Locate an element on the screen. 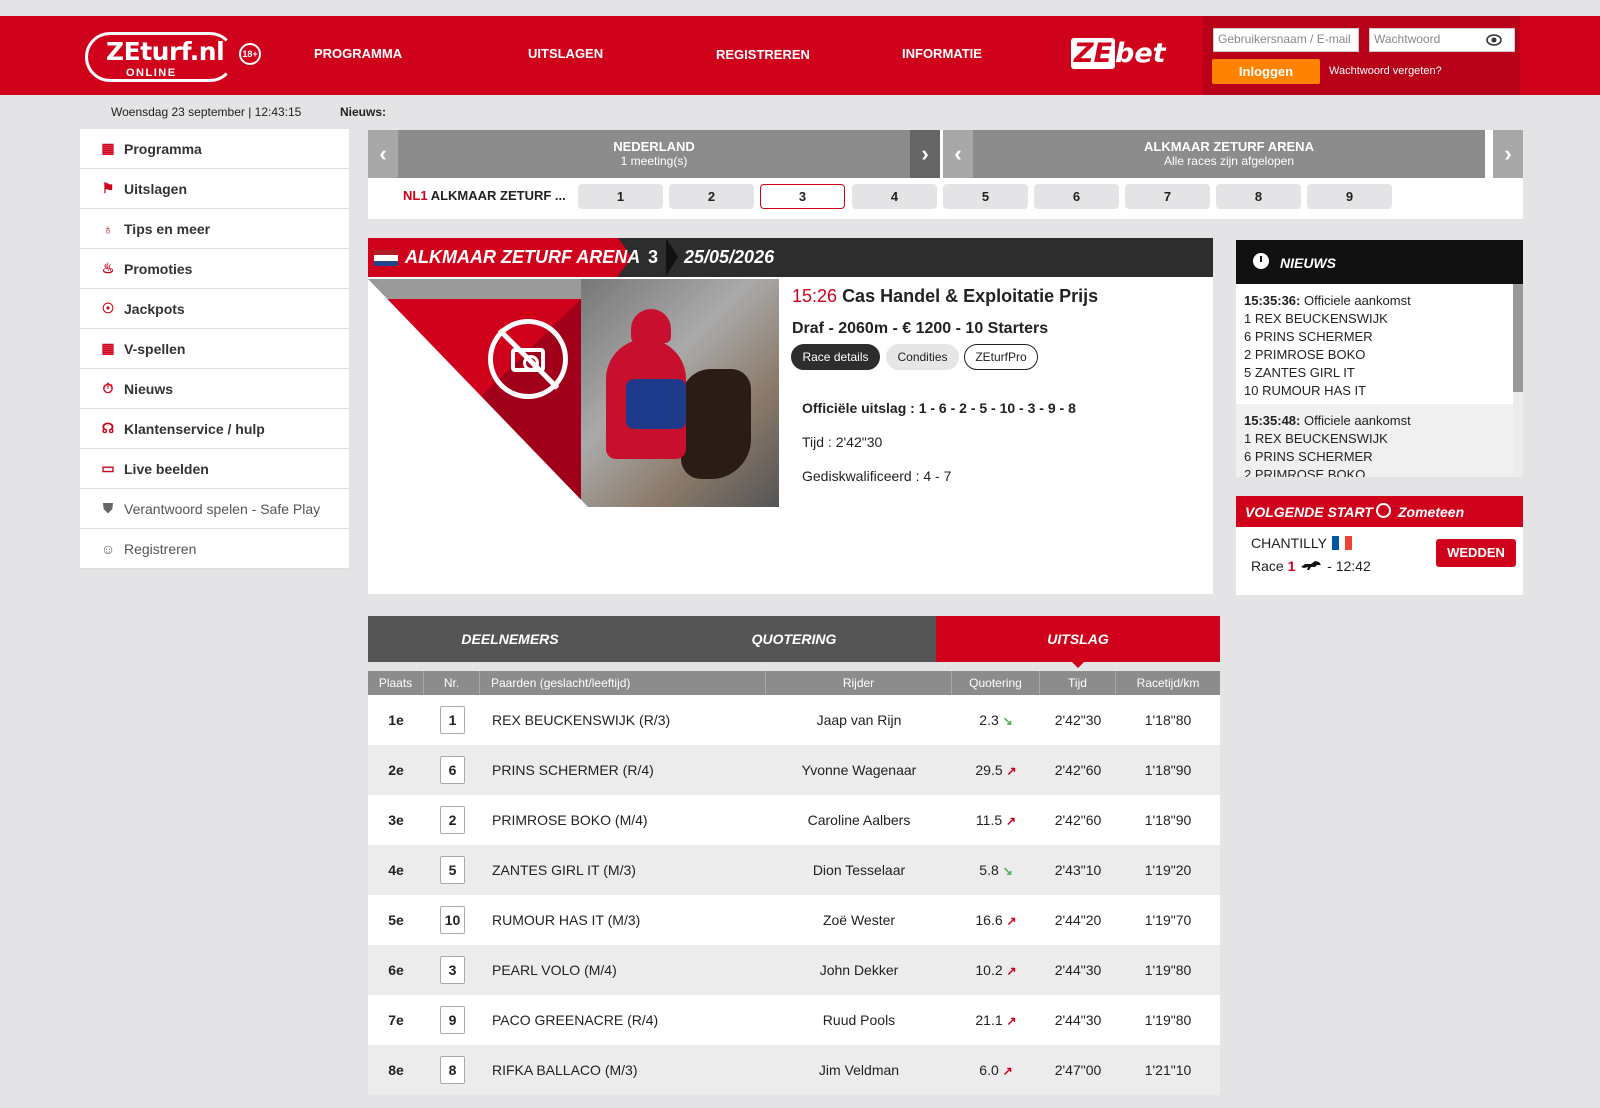 The height and width of the screenshot is (1108, 1600). sidebar-item-promoties: ♨ Promoties is located at coordinates (214, 269).